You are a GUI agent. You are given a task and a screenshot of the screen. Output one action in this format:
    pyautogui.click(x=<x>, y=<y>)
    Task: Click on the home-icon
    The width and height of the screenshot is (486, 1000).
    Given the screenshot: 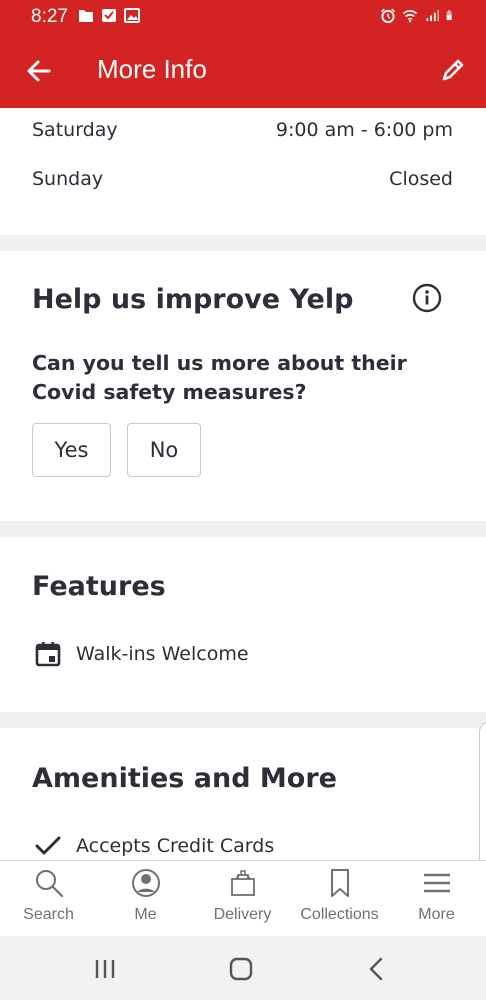 What is the action you would take?
    pyautogui.click(x=241, y=969)
    